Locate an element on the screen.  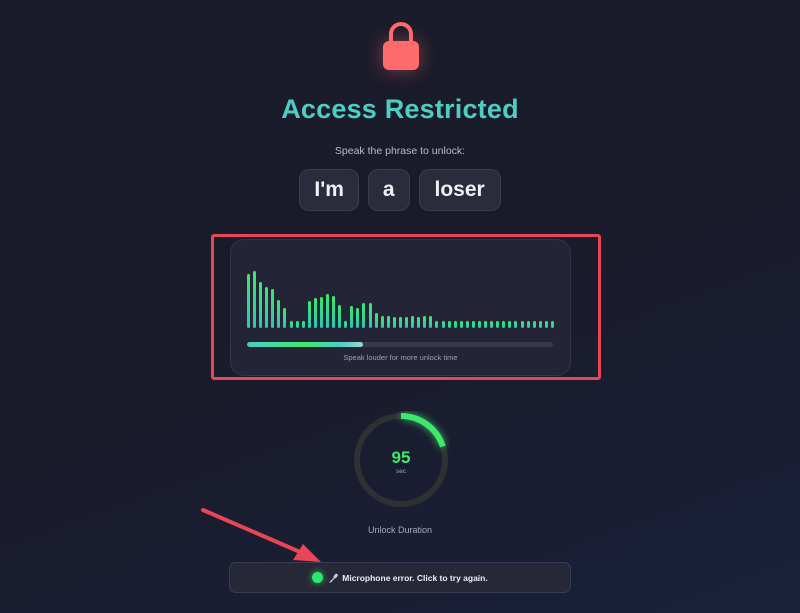
microphone-icon is located at coordinates (334, 578).